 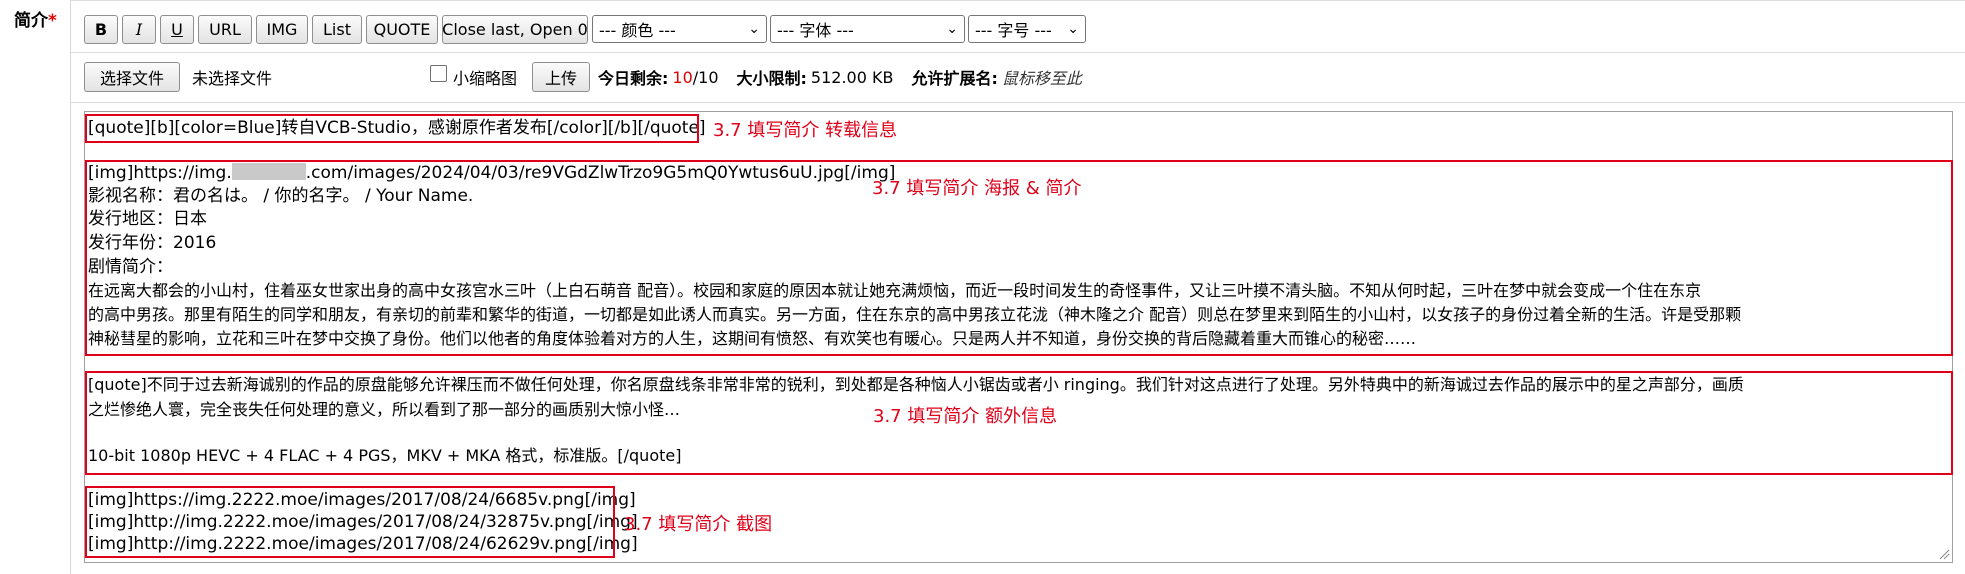 What do you see at coordinates (954, 78) in the screenshot?
I see `allowed-ext-label: 允许扩展名:` at bounding box center [954, 78].